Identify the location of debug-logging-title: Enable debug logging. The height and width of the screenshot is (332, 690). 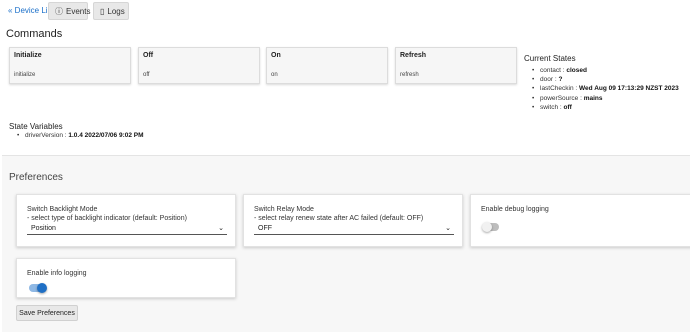
(515, 209).